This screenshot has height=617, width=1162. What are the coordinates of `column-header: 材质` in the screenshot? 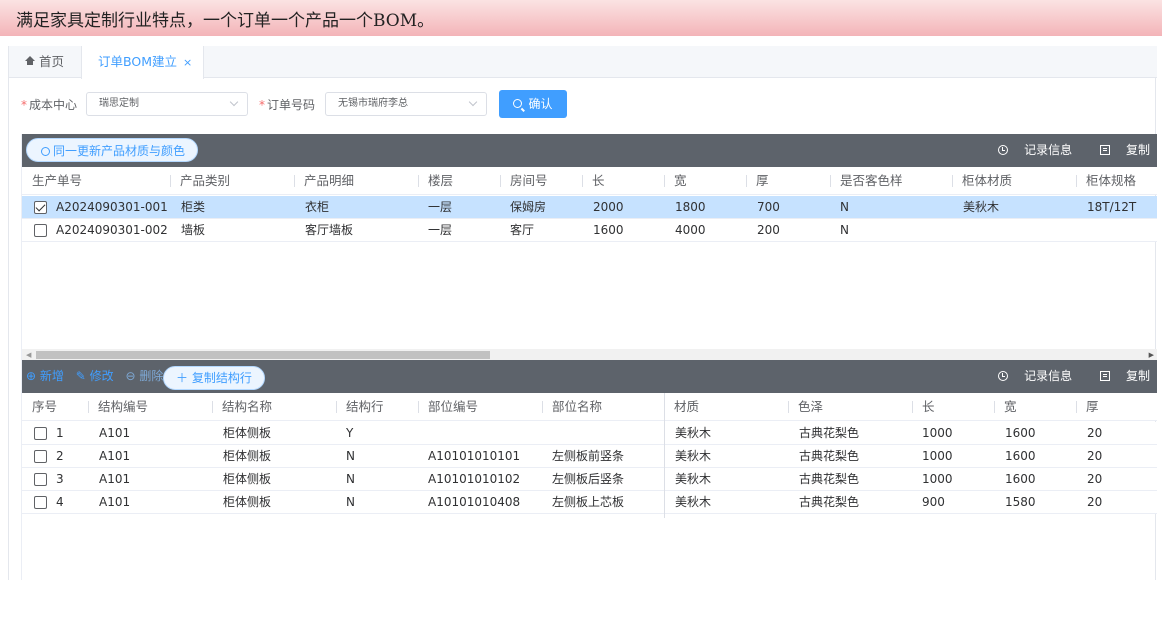 It's located at (681, 407).